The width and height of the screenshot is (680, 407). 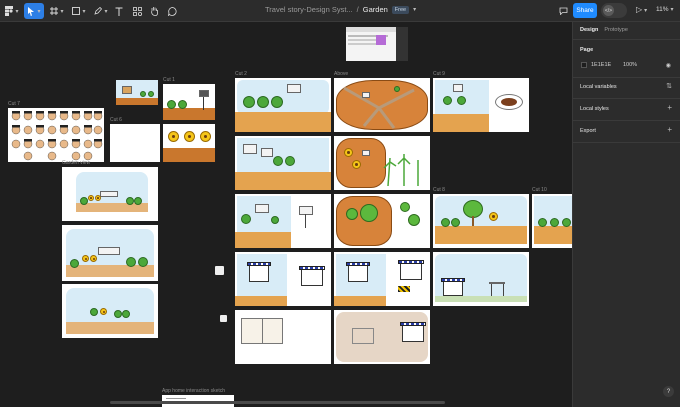 What do you see at coordinates (341, 74) in the screenshot?
I see `frame-label: Above` at bounding box center [341, 74].